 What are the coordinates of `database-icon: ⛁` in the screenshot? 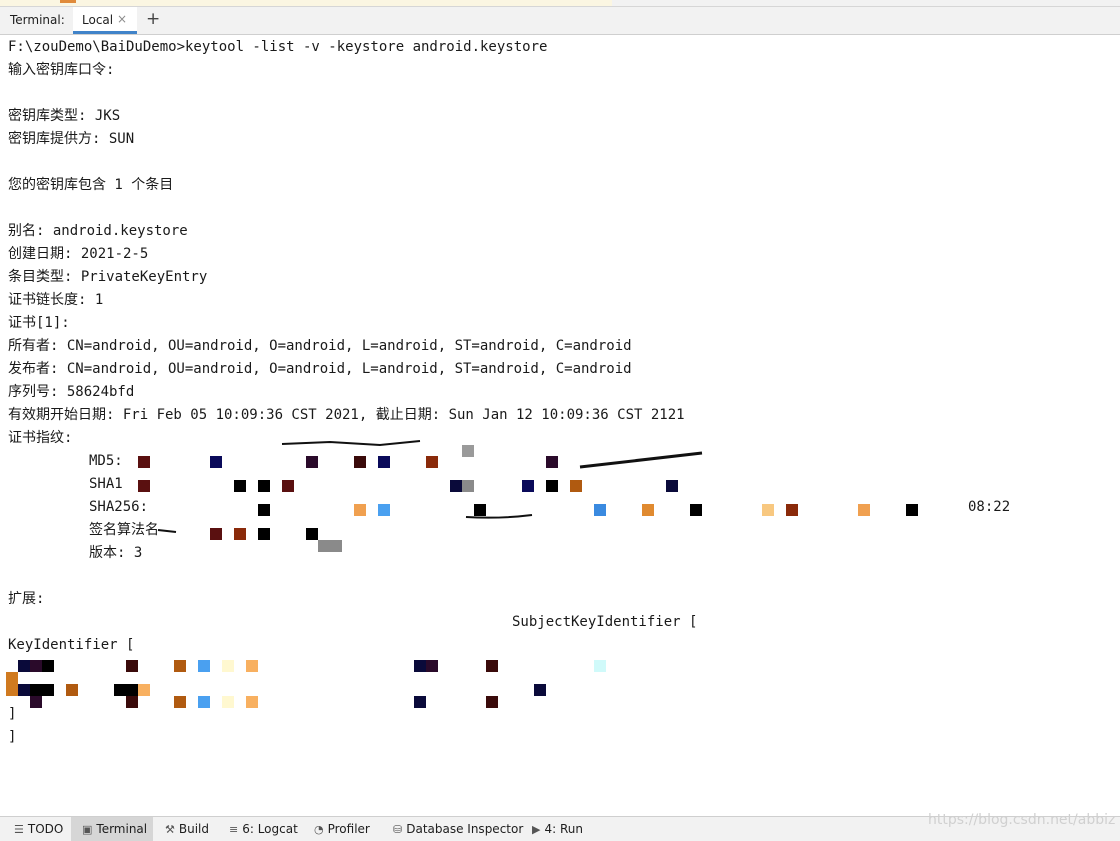 It's located at (398, 829).